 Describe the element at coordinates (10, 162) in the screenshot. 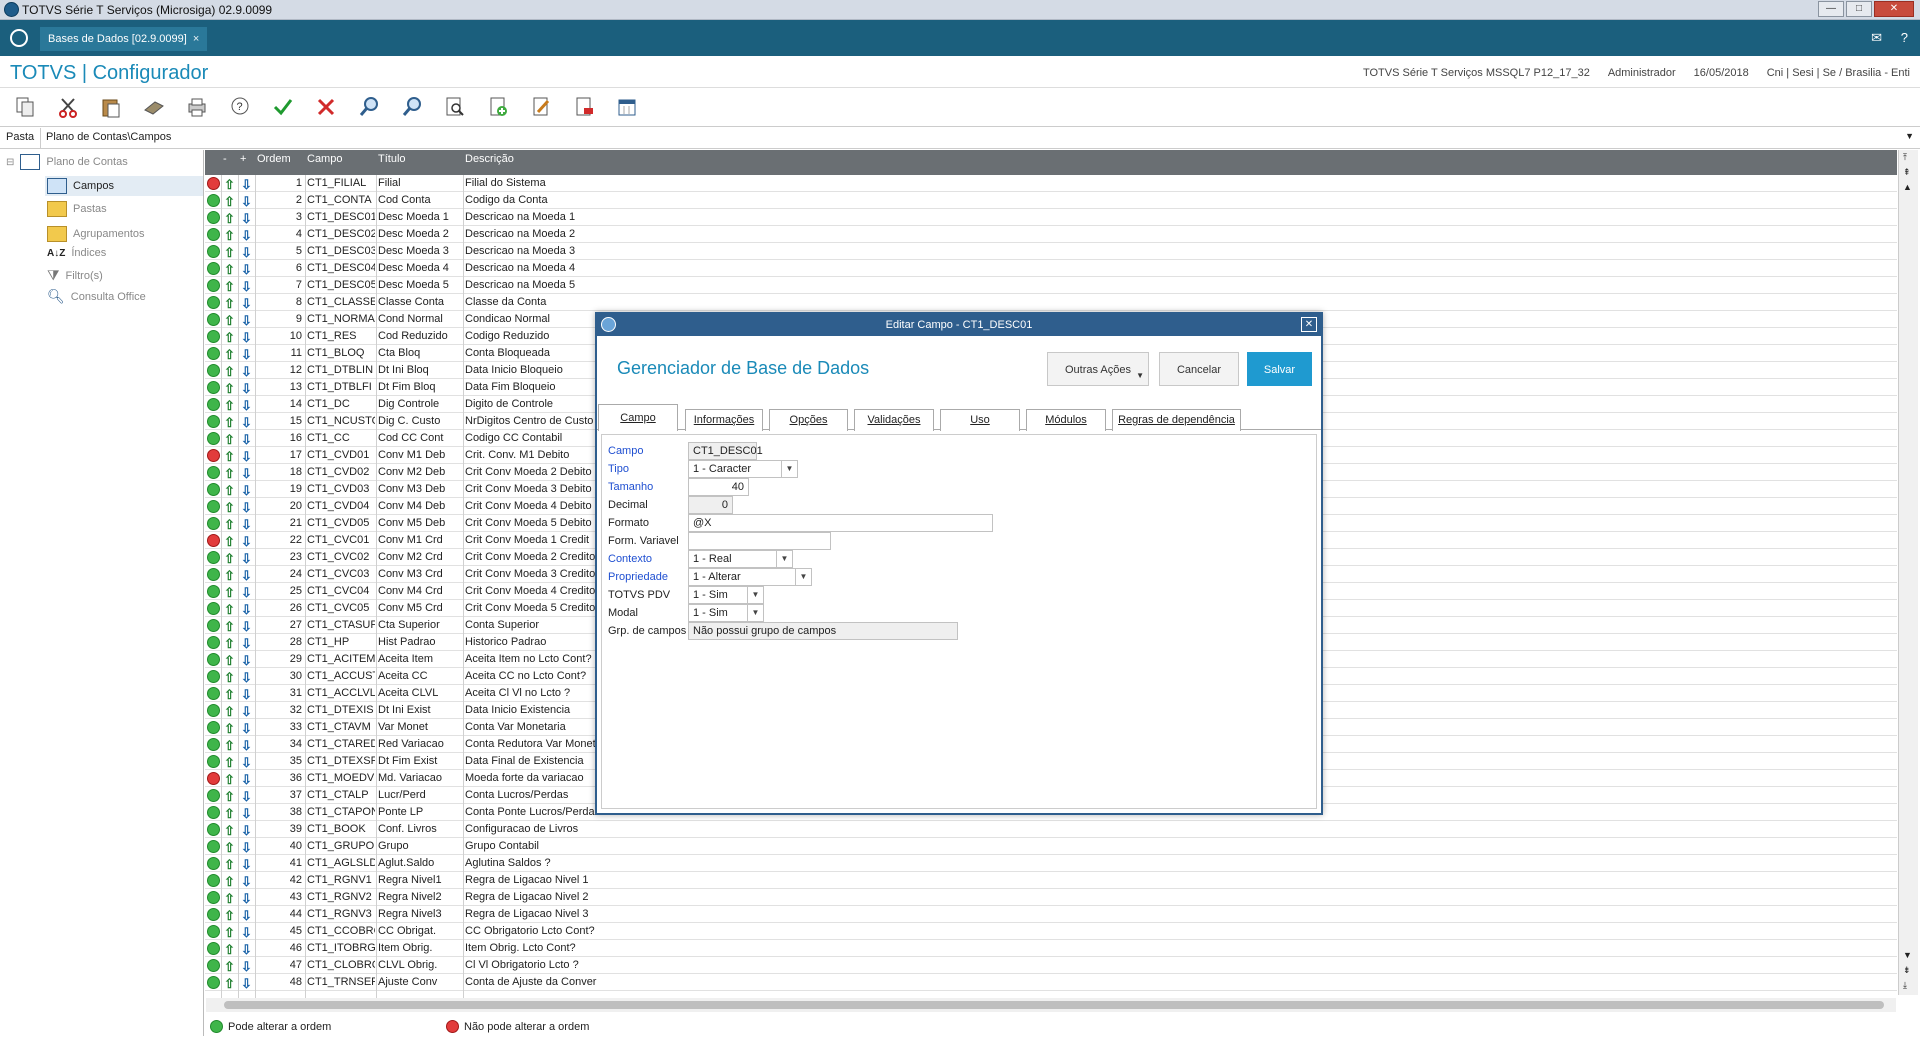

I see `collapse-icon: ⊟` at that location.